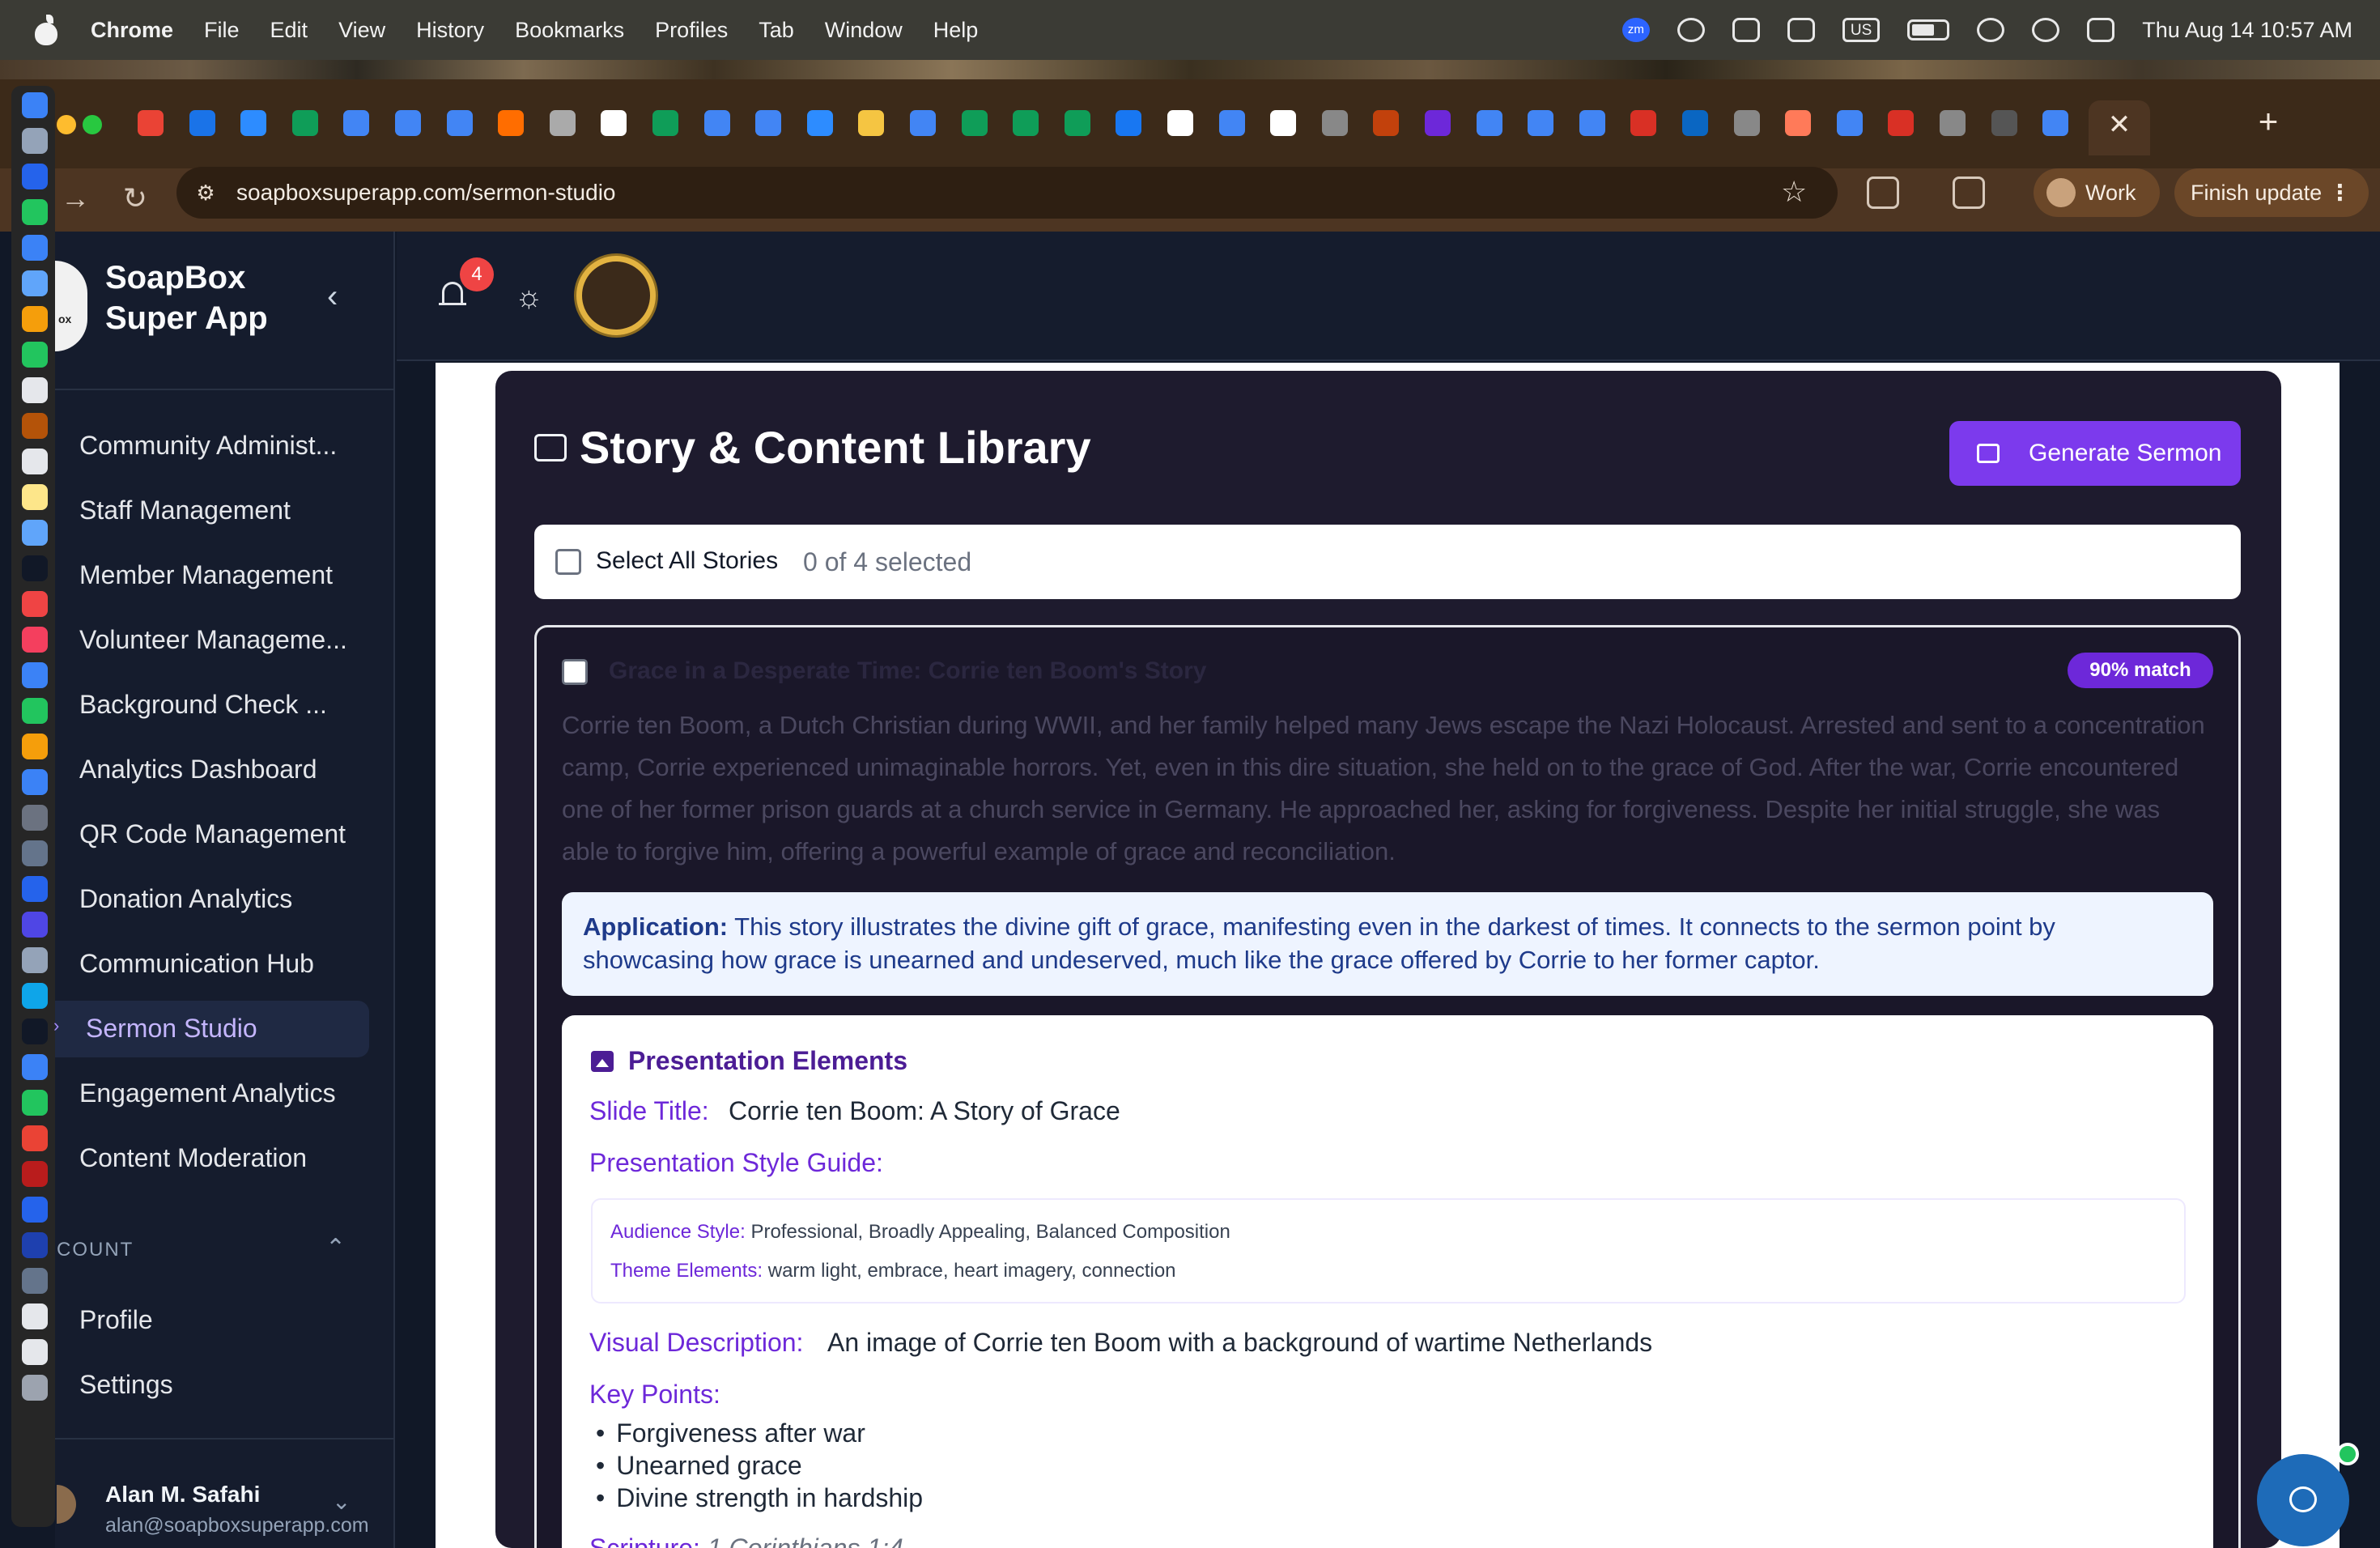 The height and width of the screenshot is (1548, 2380). I want to click on theme-toggle-sun-icon: ☼, so click(529, 297).